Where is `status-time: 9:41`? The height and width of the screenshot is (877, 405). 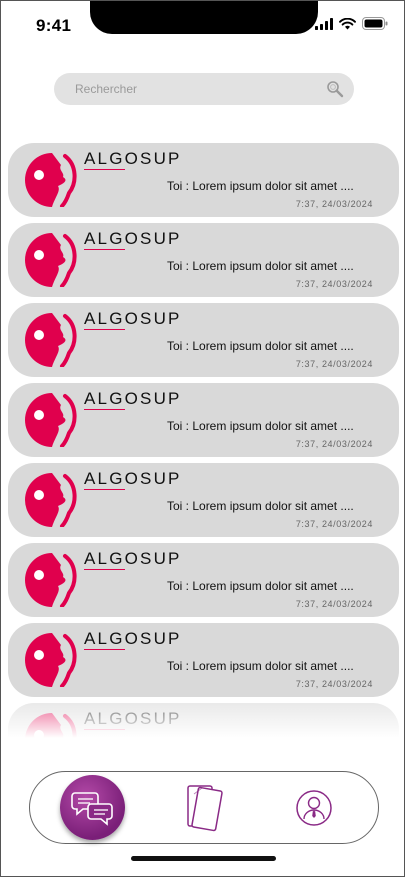 status-time: 9:41 is located at coordinates (54, 25).